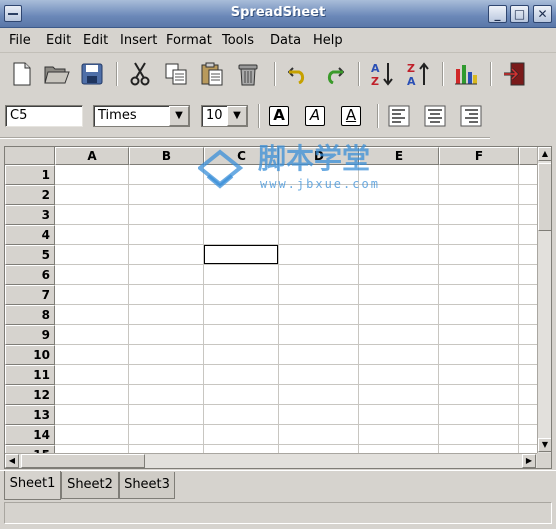  What do you see at coordinates (32, 485) in the screenshot?
I see `tab-sheet1: Sheet1` at bounding box center [32, 485].